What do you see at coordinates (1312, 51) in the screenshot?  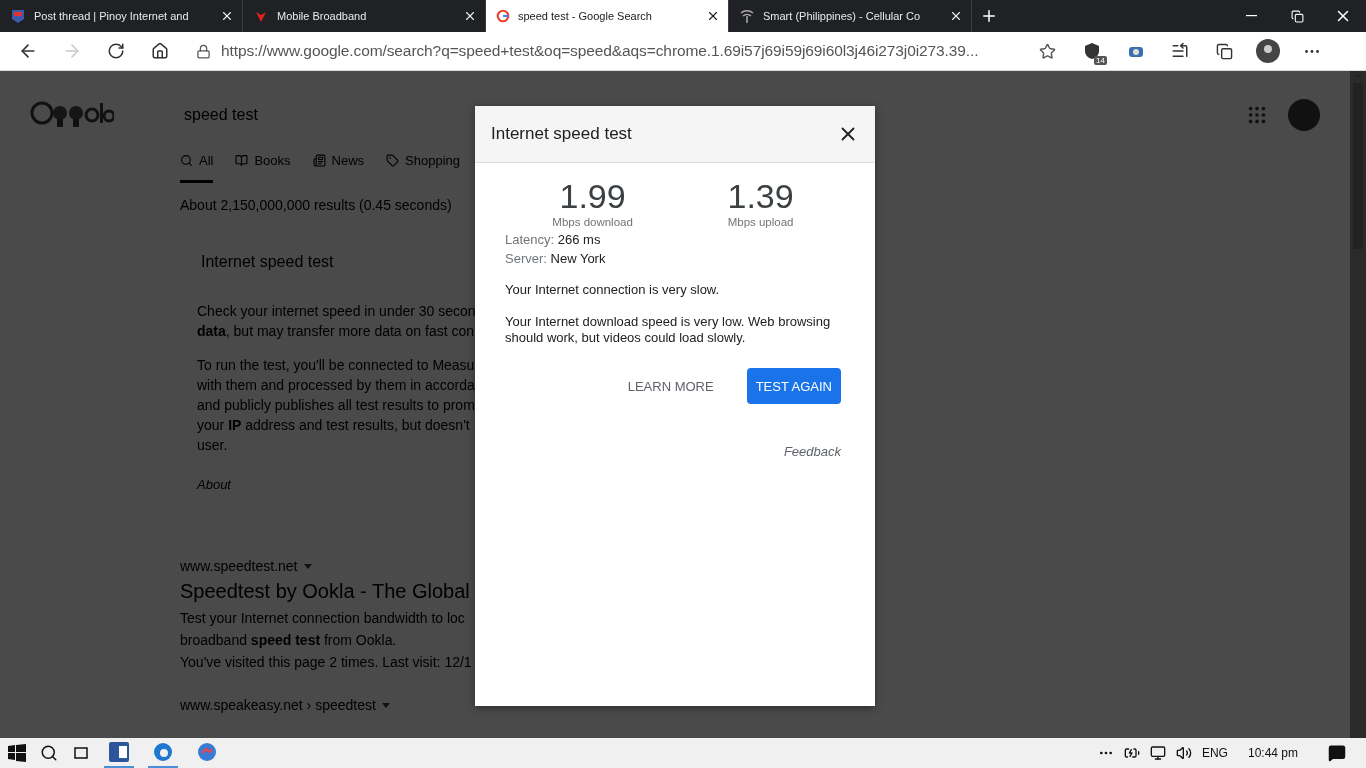 I see `more-icon` at bounding box center [1312, 51].